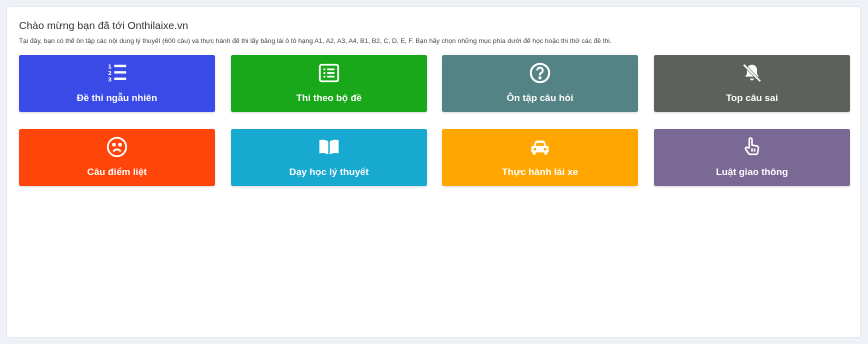 The height and width of the screenshot is (344, 868). I want to click on tile-exam-sets: Thi theo bộ đề, so click(329, 83).